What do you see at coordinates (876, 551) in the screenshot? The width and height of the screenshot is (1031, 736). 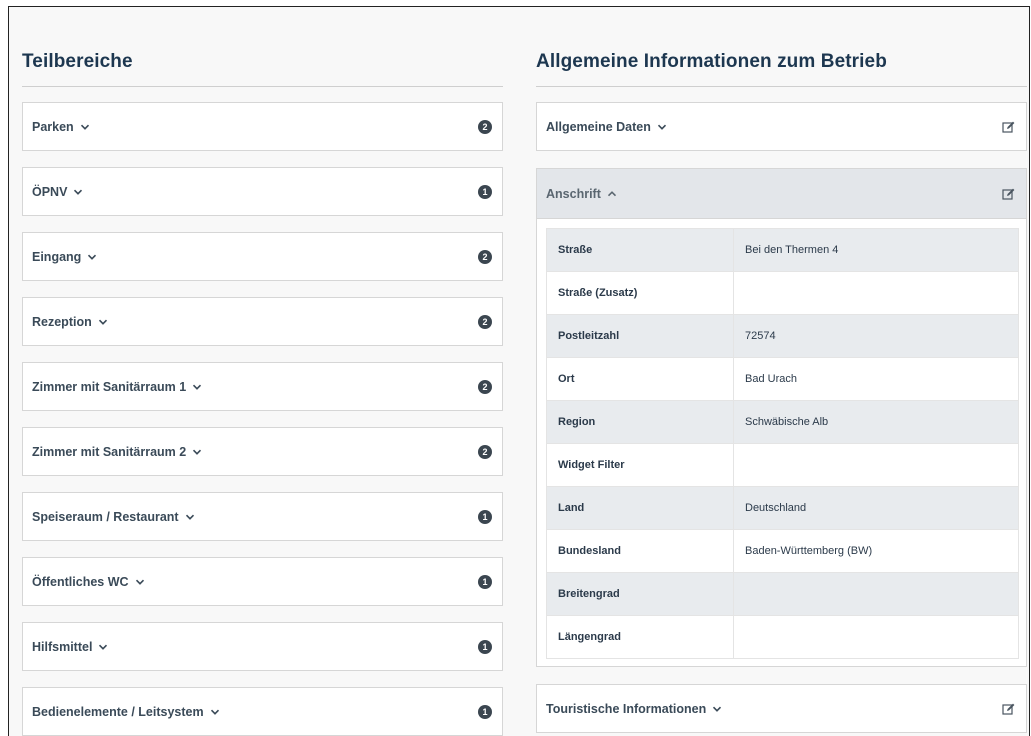 I see `field-value: Baden-Württemberg (BW)` at bounding box center [876, 551].